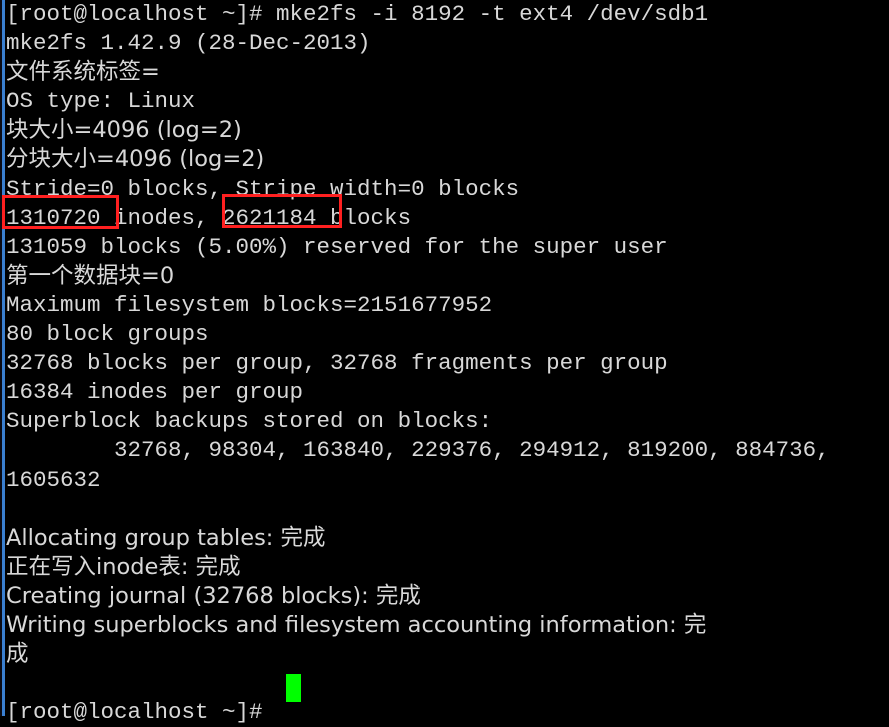  Describe the element at coordinates (83, 72) in the screenshot. I see `terminal-line-fs-label: 文件系统标签=` at that location.